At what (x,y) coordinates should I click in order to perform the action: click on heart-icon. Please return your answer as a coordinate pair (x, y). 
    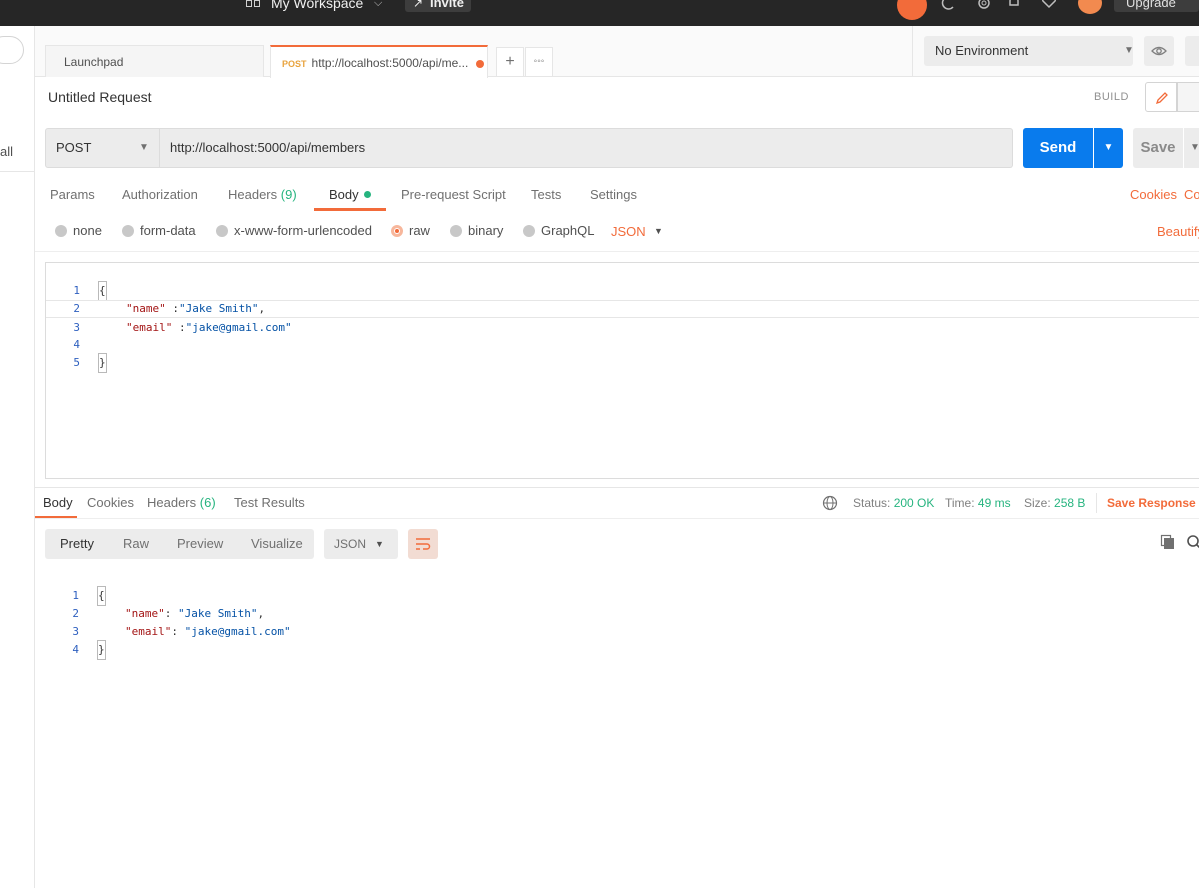
    Looking at the image, I should click on (1049, 5).